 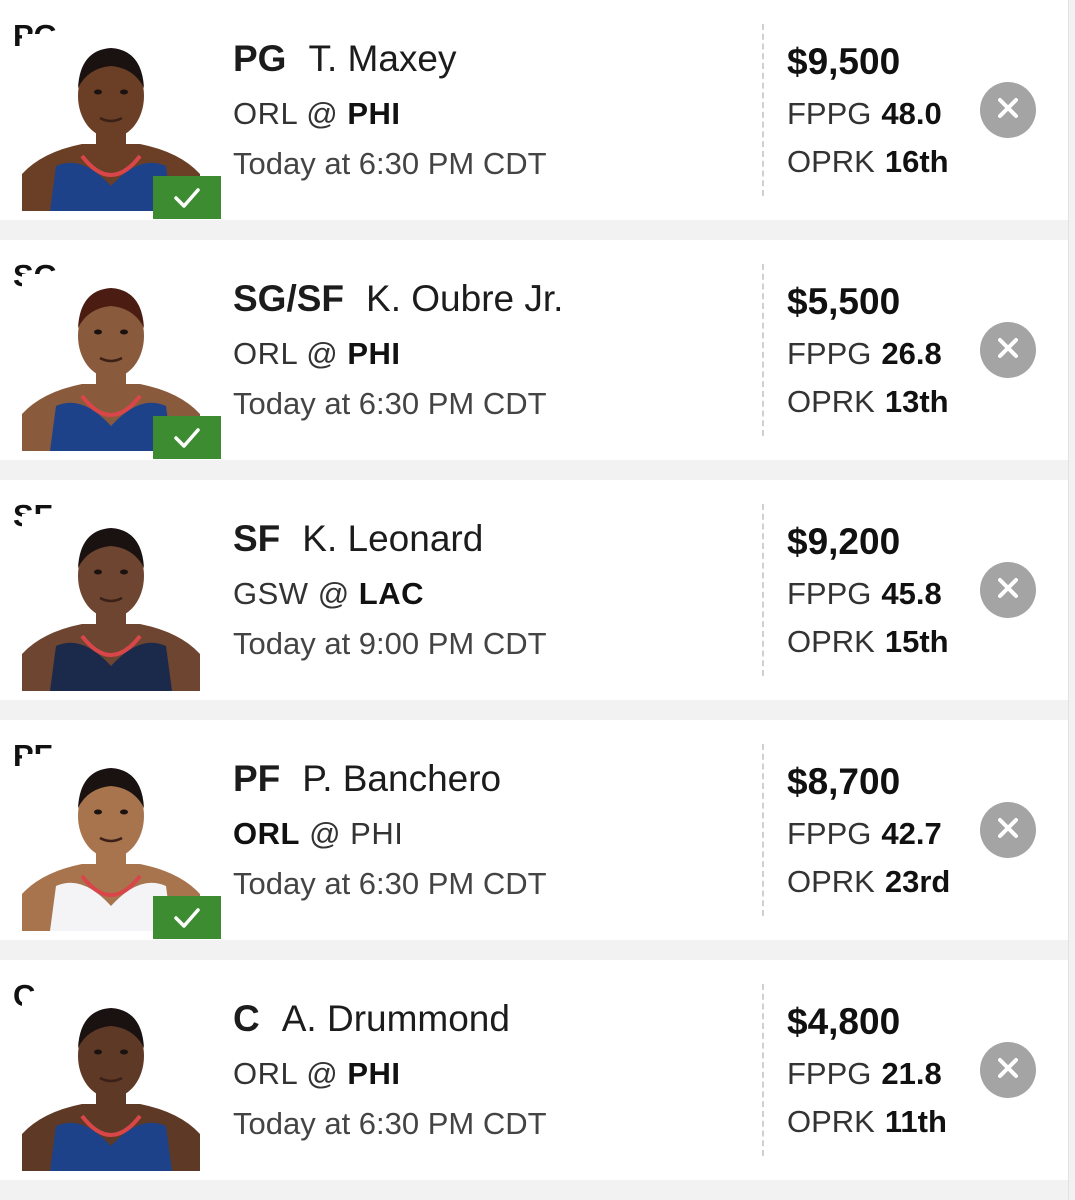 What do you see at coordinates (911, 1073) in the screenshot?
I see `fppg-value: 21.8` at bounding box center [911, 1073].